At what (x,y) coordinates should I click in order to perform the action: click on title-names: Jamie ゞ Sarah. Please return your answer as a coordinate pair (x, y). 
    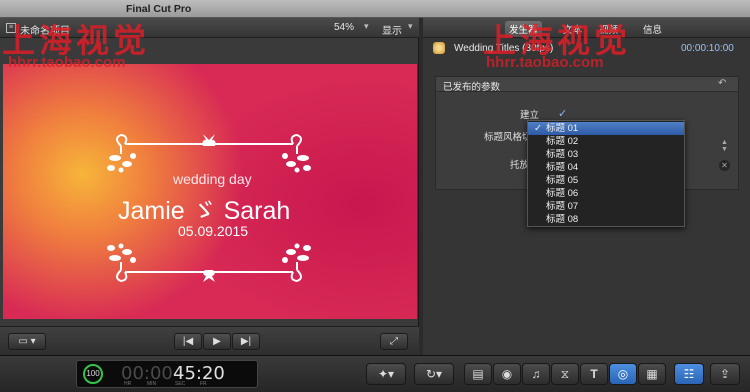
    Looking at the image, I should click on (204, 211).